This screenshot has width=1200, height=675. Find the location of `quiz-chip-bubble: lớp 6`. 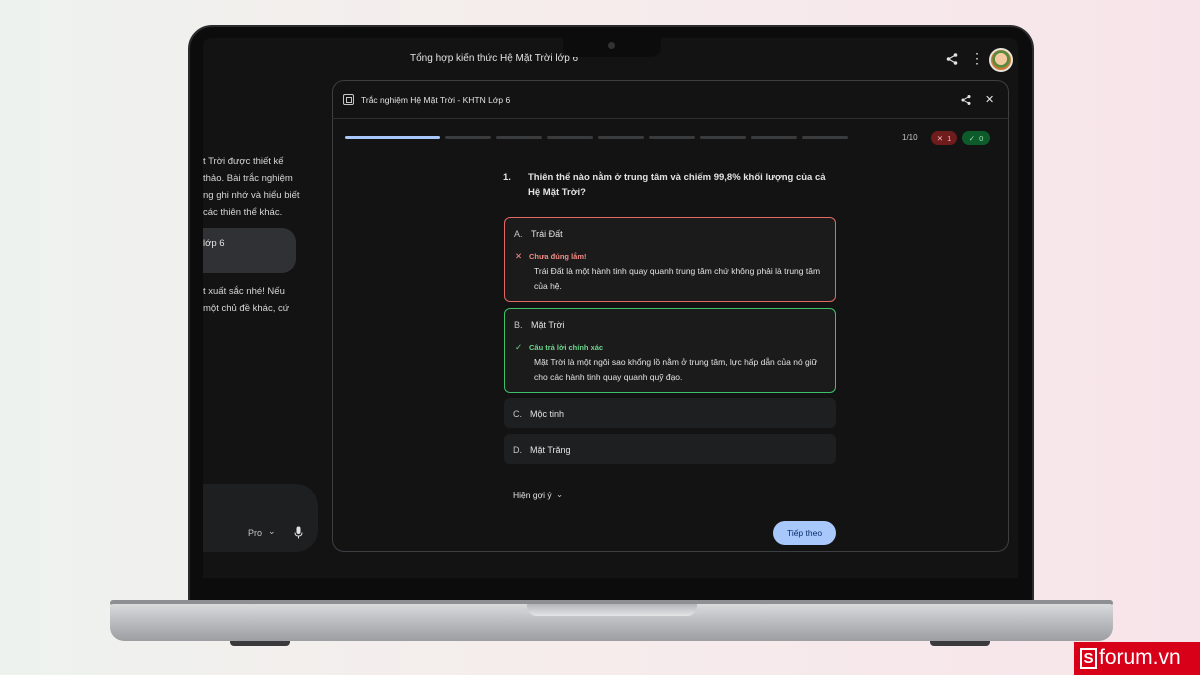

quiz-chip-bubble: lớp 6 is located at coordinates (249, 250).